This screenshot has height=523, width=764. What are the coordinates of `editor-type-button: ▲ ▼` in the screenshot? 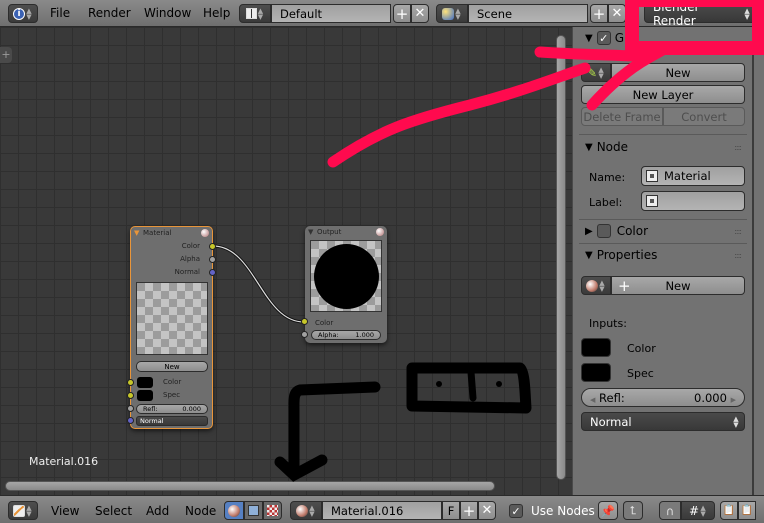 It's located at (23, 510).